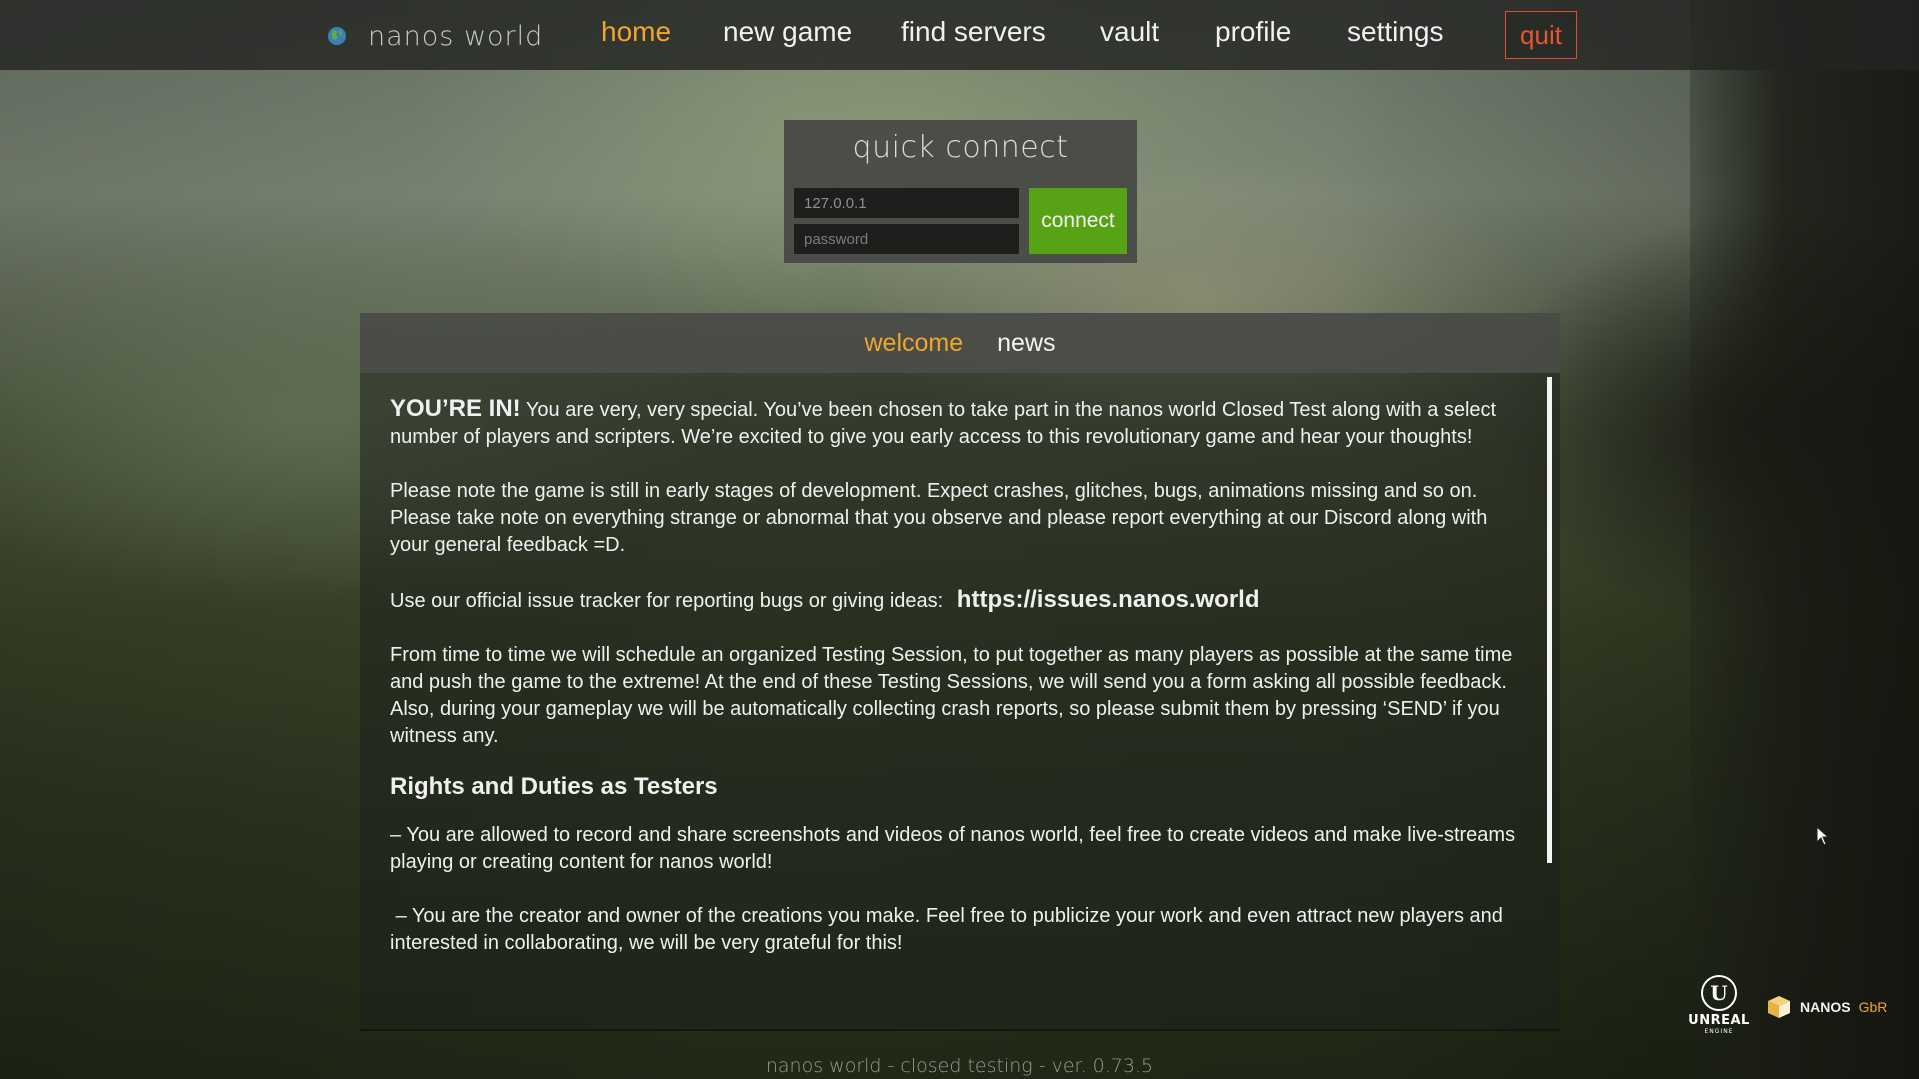 This screenshot has width=1919, height=1079. What do you see at coordinates (1804, 539) in the screenshot?
I see `background-tree` at bounding box center [1804, 539].